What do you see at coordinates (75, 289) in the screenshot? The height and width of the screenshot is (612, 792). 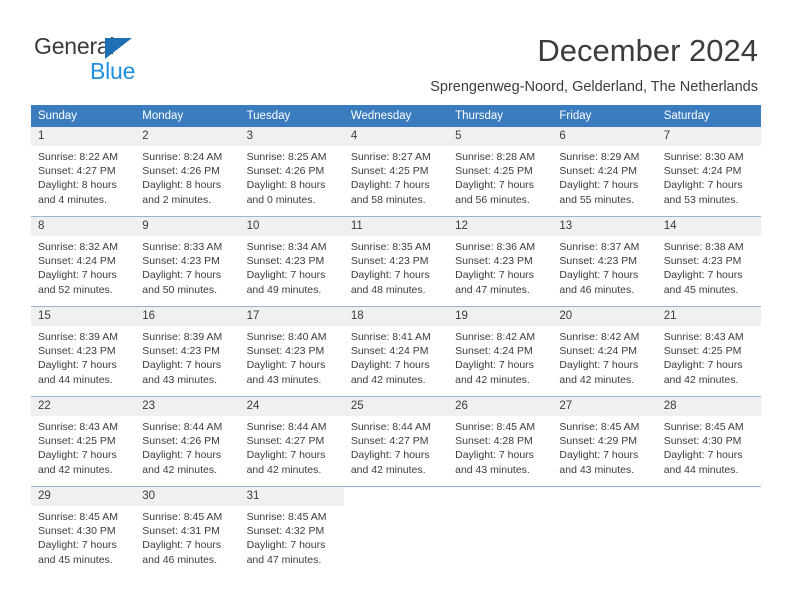 I see `daylight-text-line2: and 52 minutes.` at bounding box center [75, 289].